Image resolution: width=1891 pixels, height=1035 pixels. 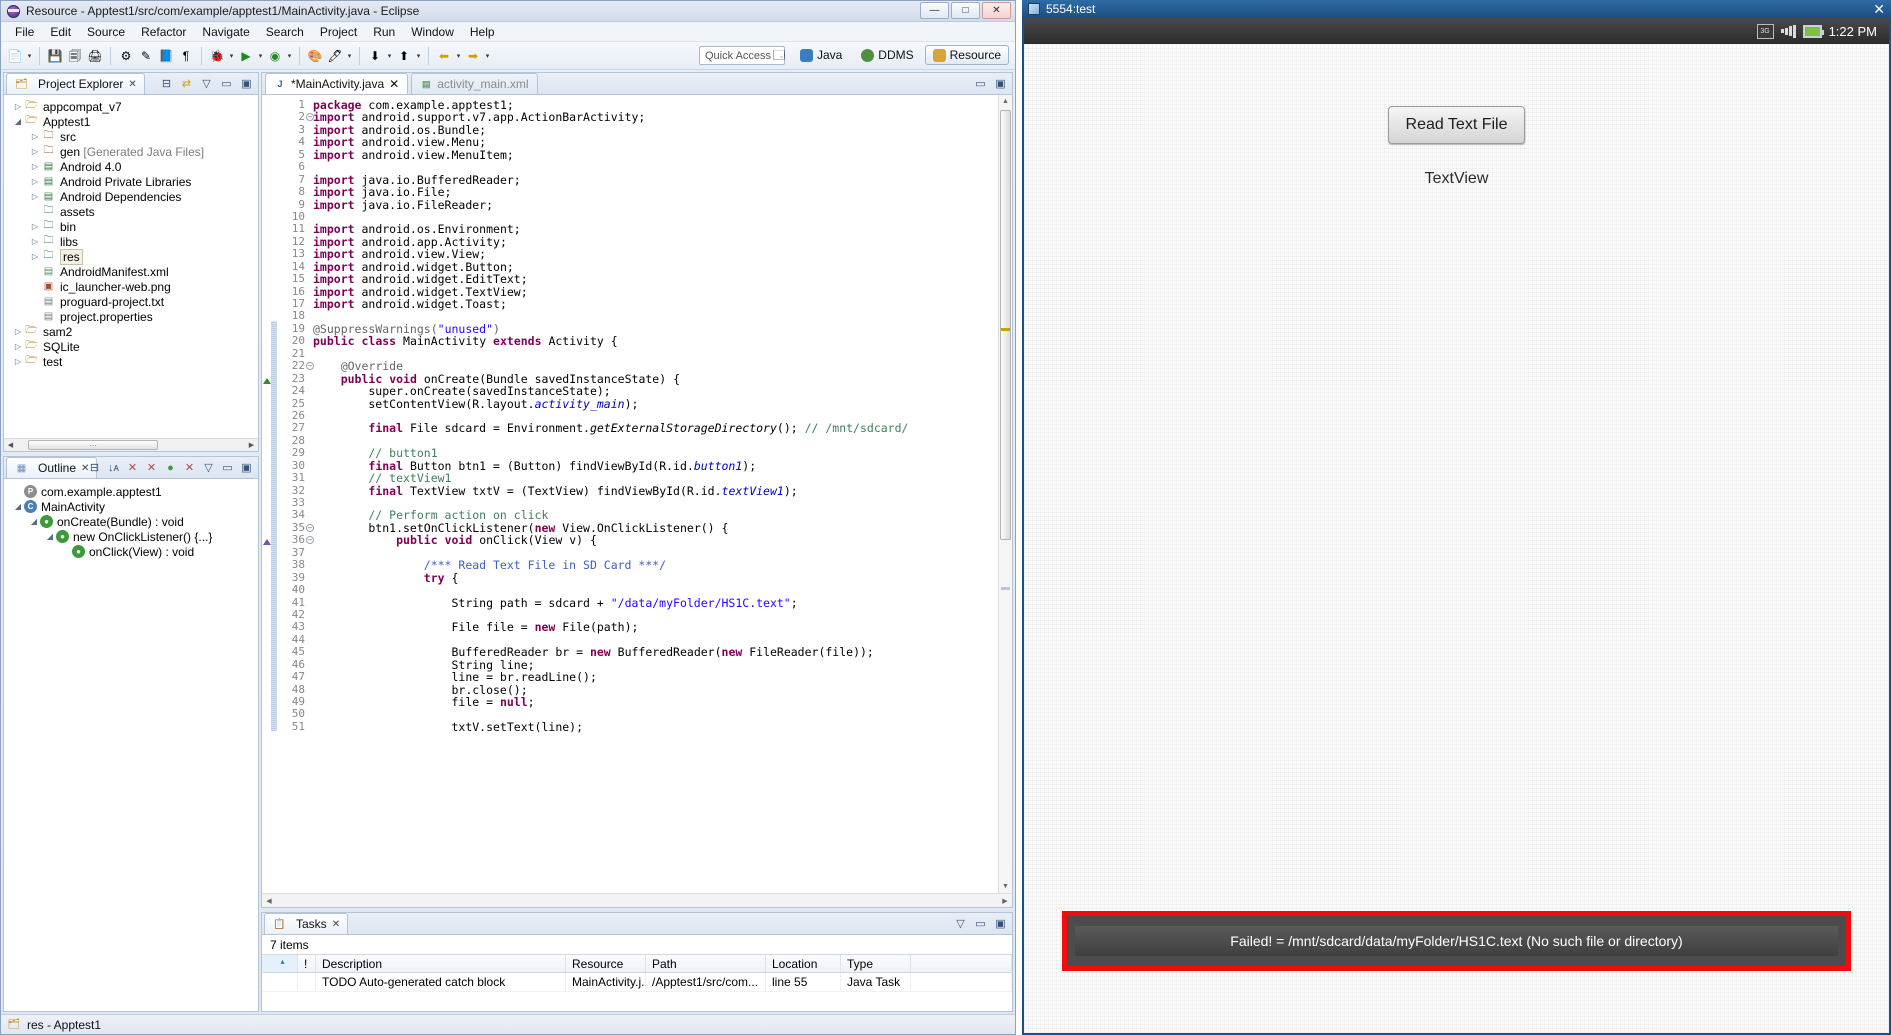 What do you see at coordinates (133, 196) in the screenshot?
I see `tree-item: ▷ ▤ Android Dependencies` at bounding box center [133, 196].